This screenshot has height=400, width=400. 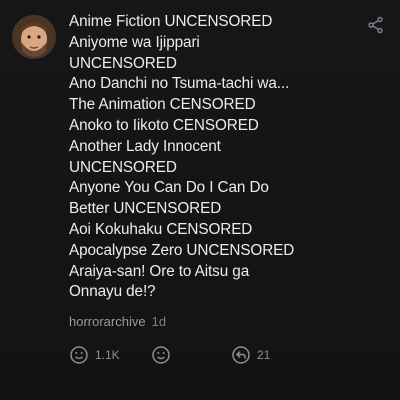 I want to click on share-button, so click(x=376, y=25).